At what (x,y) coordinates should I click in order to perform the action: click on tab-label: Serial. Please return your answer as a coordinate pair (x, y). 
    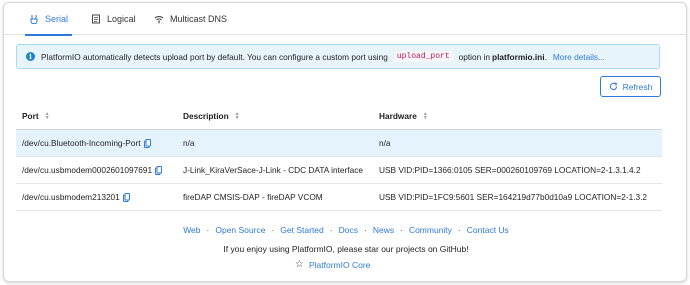
    Looking at the image, I should click on (57, 19).